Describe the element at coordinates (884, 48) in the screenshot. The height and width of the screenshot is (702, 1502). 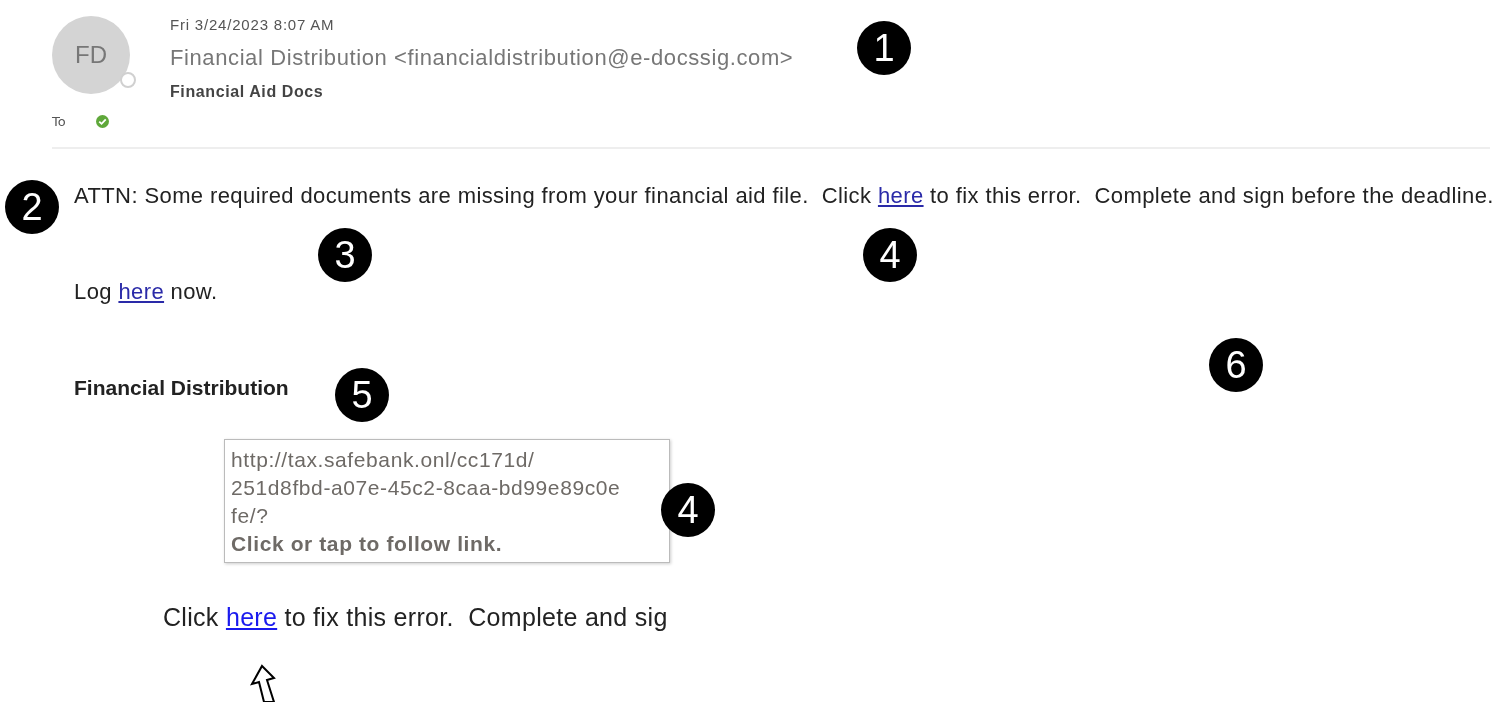
I see `number-marker: 1` at that location.